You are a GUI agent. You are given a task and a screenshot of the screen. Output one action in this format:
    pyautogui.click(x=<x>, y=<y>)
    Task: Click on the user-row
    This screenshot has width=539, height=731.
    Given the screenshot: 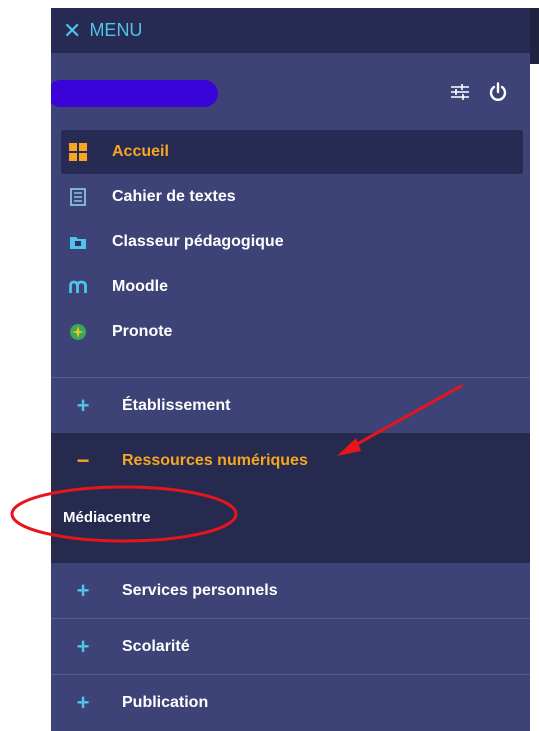 What is the action you would take?
    pyautogui.click(x=290, y=92)
    